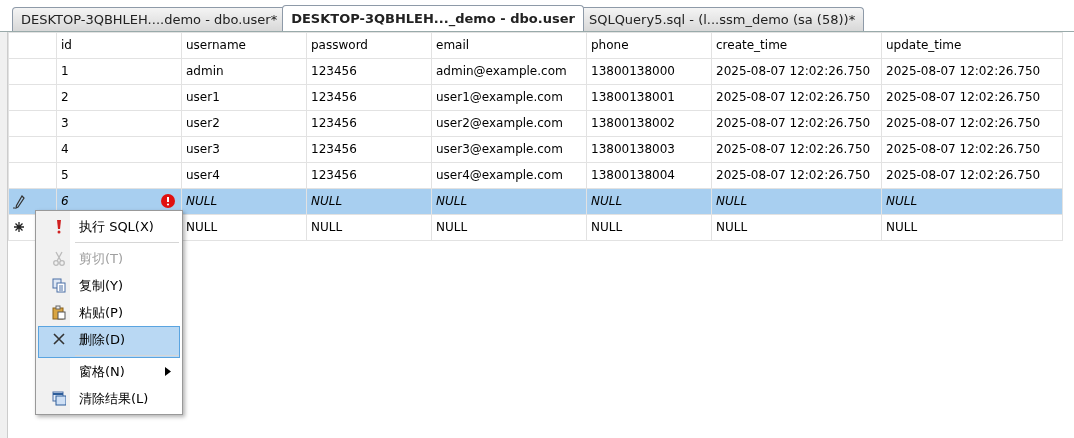 This screenshot has width=1074, height=438. I want to click on column-header: email, so click(509, 45).